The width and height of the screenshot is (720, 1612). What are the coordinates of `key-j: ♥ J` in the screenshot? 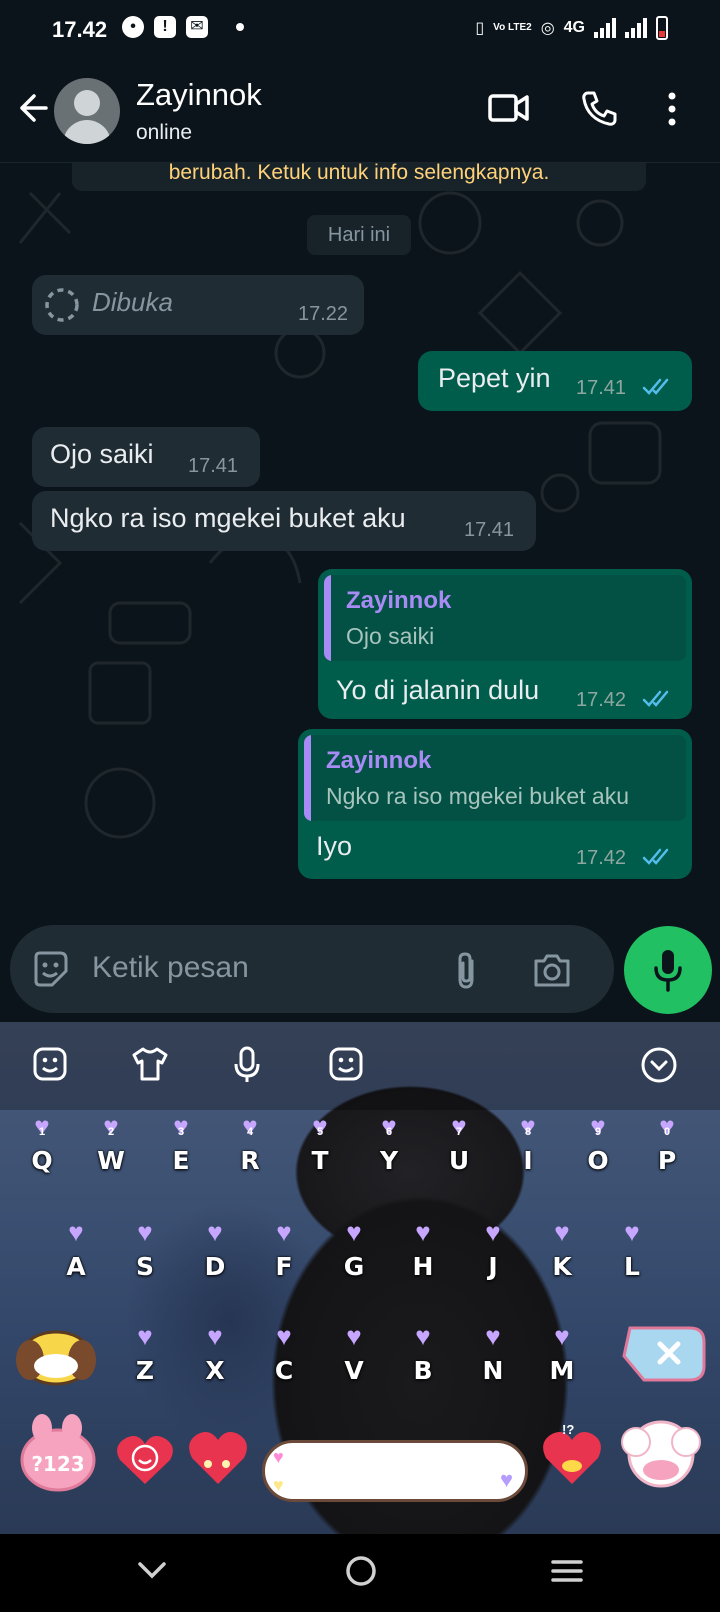 It's located at (493, 1258).